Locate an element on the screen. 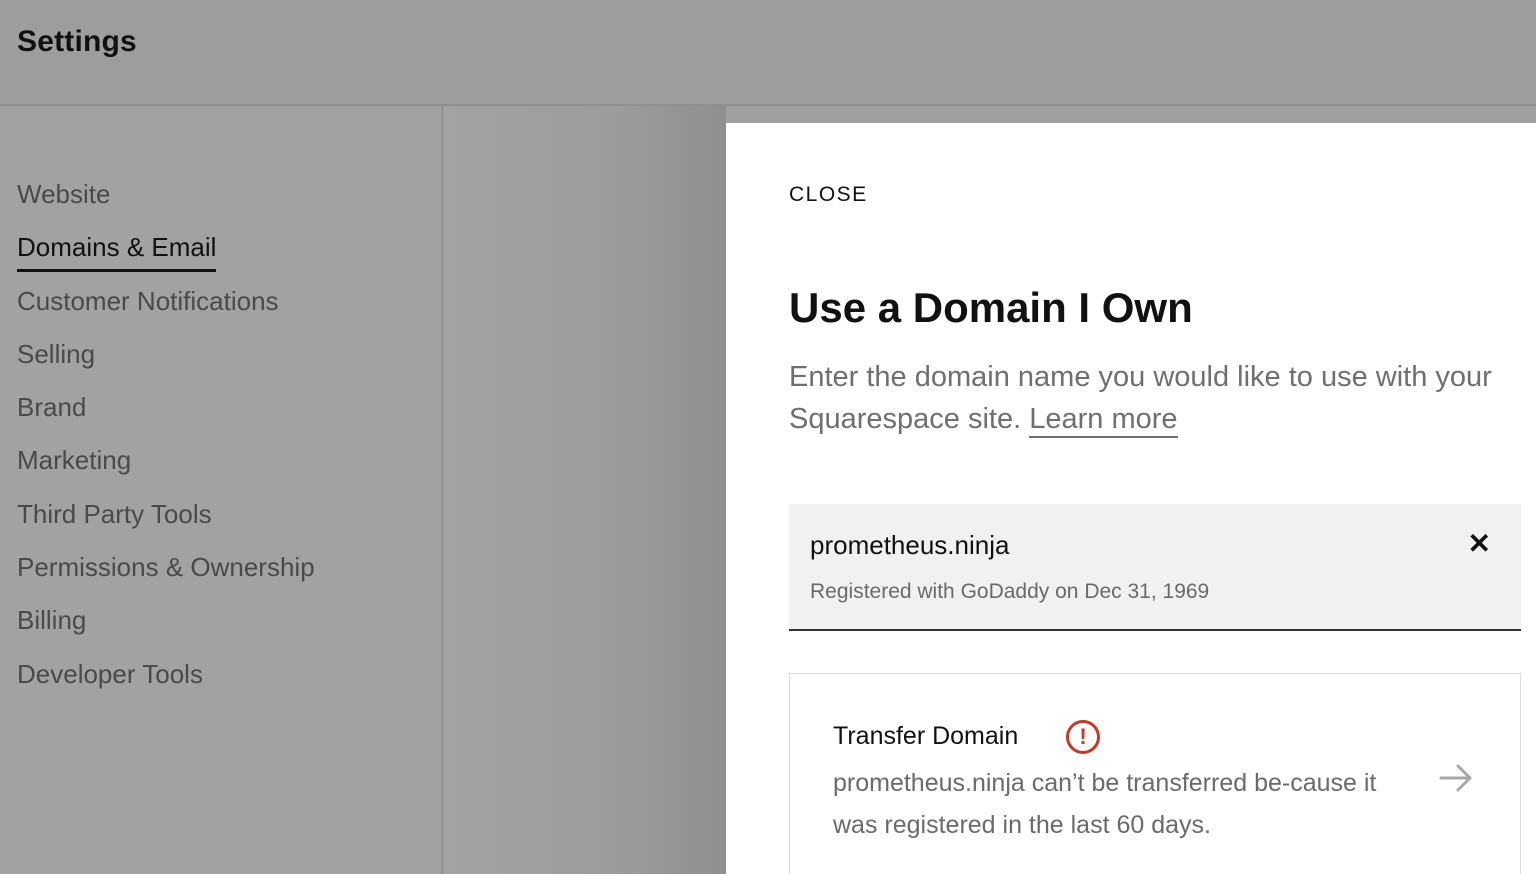  modal-title: Use a Domain I Own is located at coordinates (991, 307).